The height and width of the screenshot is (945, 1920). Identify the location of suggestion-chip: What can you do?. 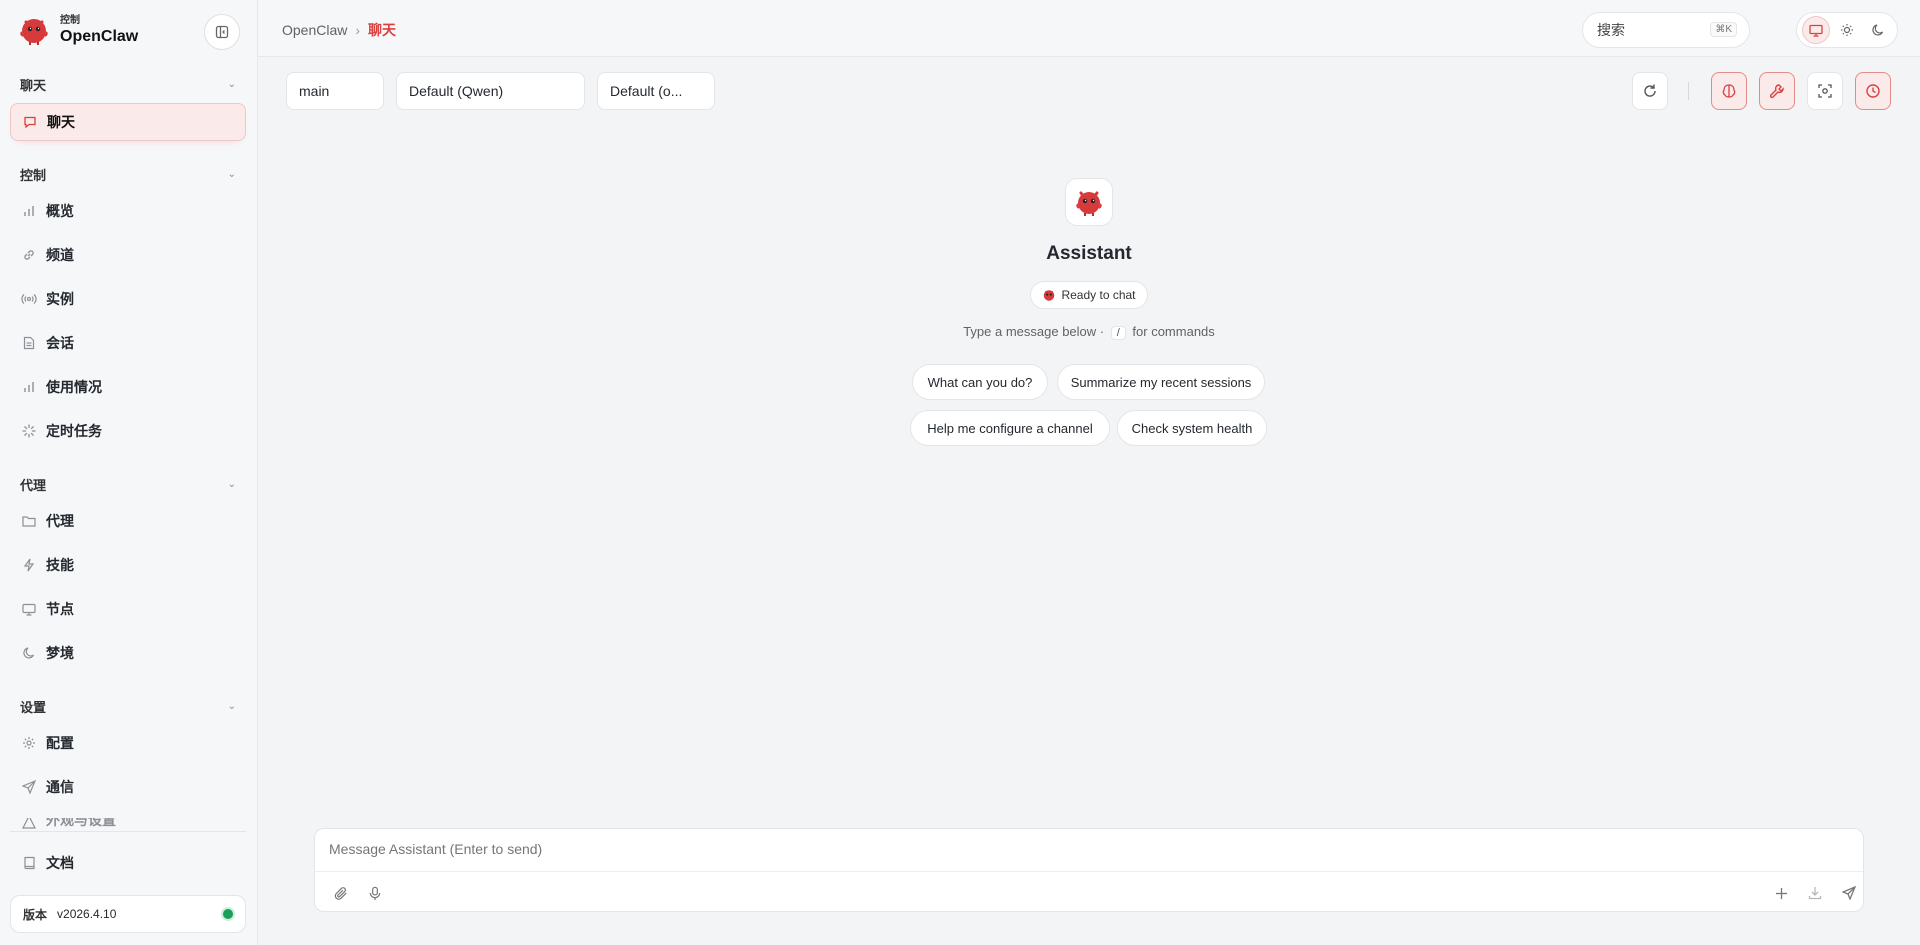
(980, 382).